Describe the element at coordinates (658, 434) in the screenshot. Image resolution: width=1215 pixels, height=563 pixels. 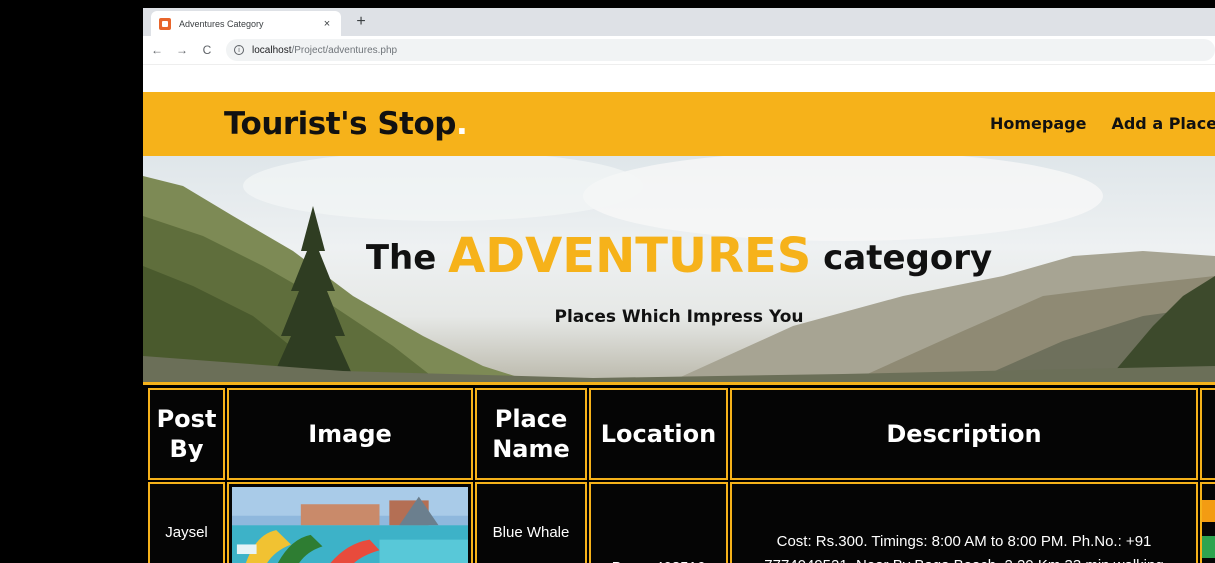
I see `header-location: Location` at that location.